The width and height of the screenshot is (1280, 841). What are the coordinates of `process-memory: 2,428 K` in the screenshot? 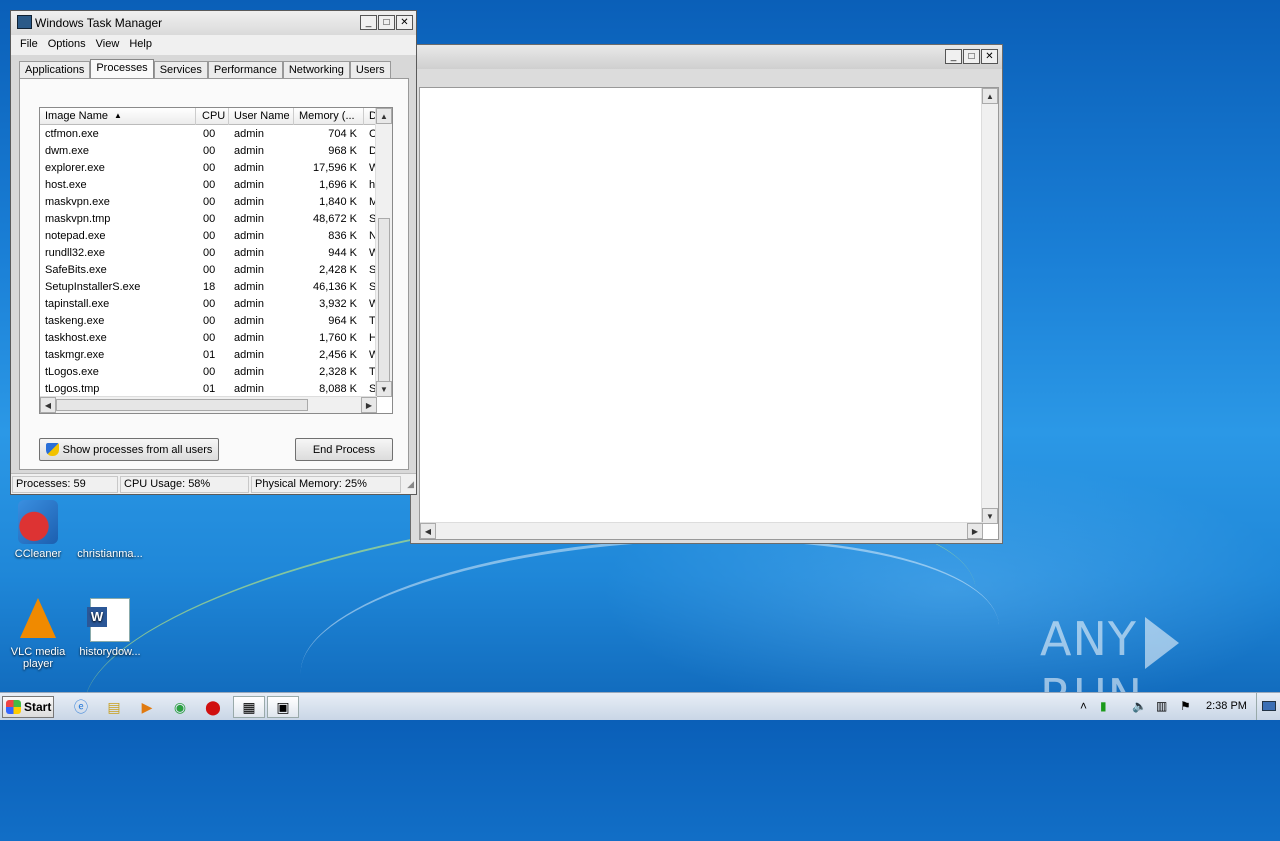 It's located at (338, 270).